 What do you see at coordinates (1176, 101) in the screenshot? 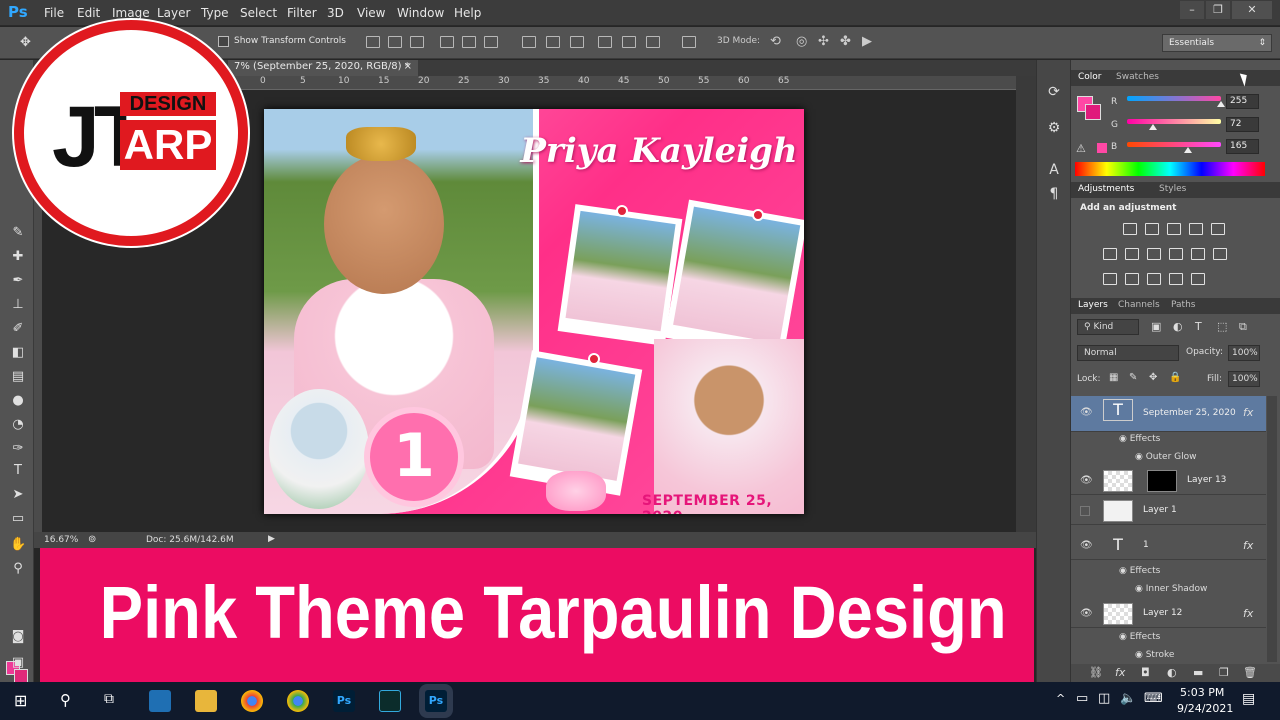
I see `red-slider` at bounding box center [1176, 101].